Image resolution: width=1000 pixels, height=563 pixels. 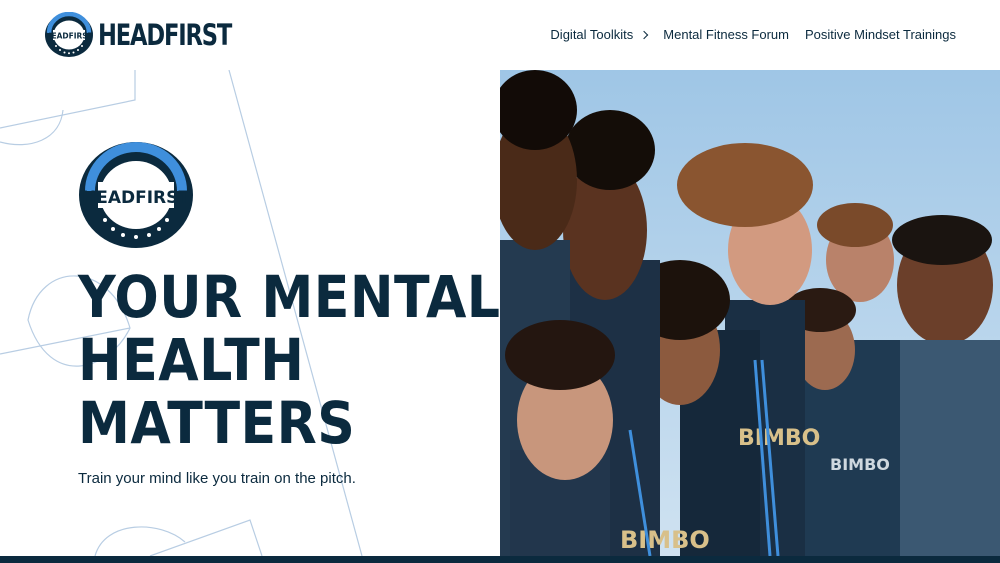 What do you see at coordinates (165, 34) in the screenshot?
I see `logo-wordmark: HEADFIRST` at bounding box center [165, 34].